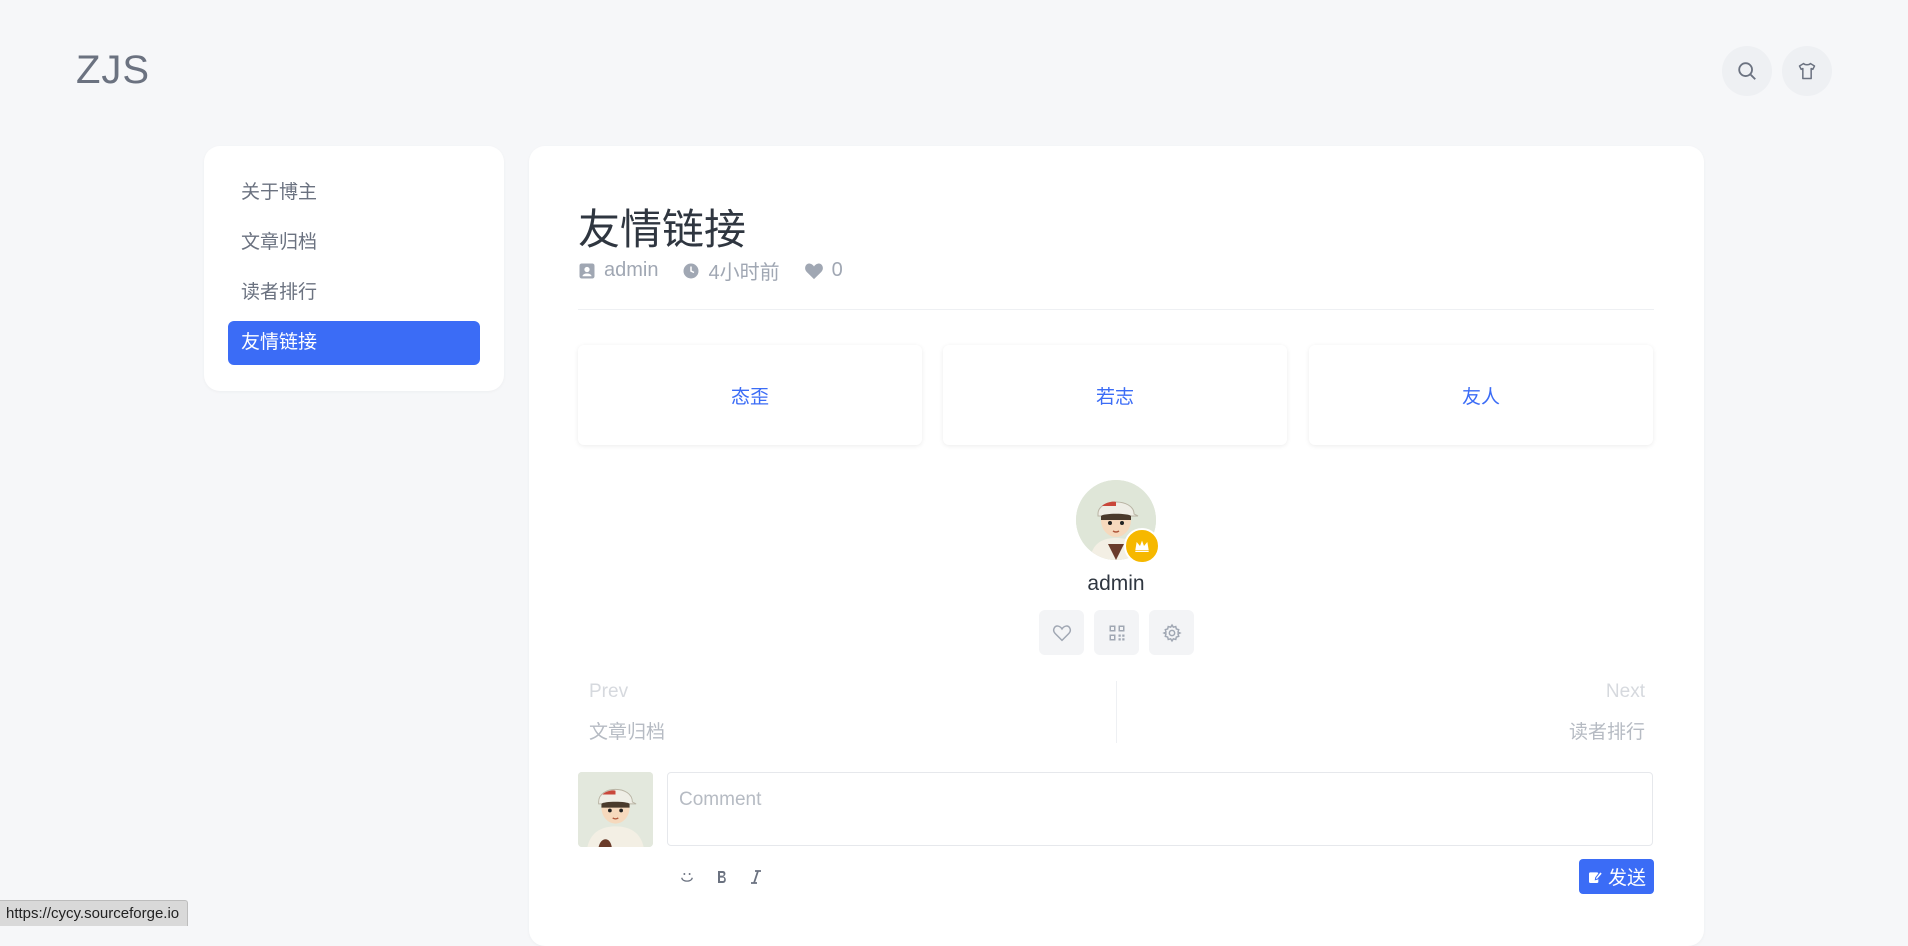 The image size is (1908, 946). I want to click on friend-link-card: 友人, so click(1481, 395).